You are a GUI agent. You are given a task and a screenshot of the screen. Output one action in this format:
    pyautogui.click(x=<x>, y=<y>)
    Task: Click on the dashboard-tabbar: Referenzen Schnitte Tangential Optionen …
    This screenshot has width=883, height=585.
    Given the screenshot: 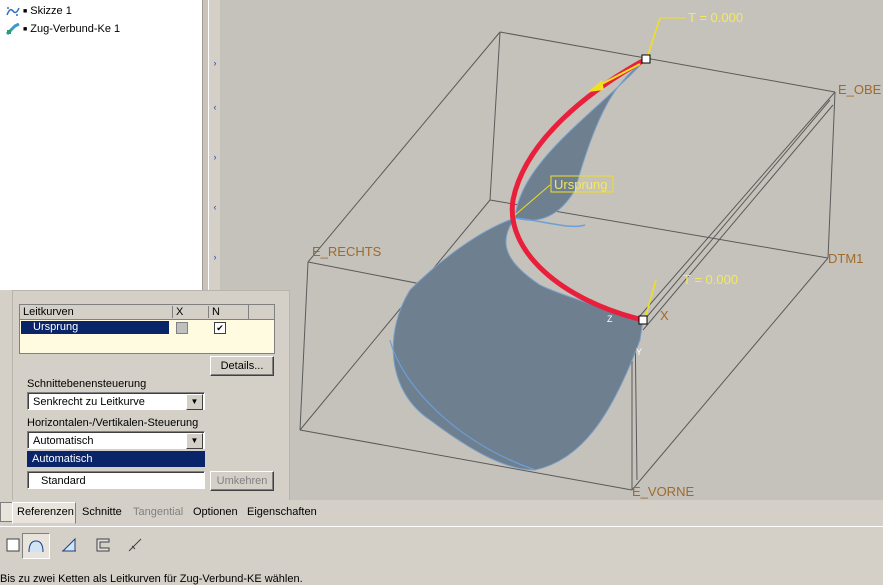 What is the action you would take?
    pyautogui.click(x=441, y=513)
    